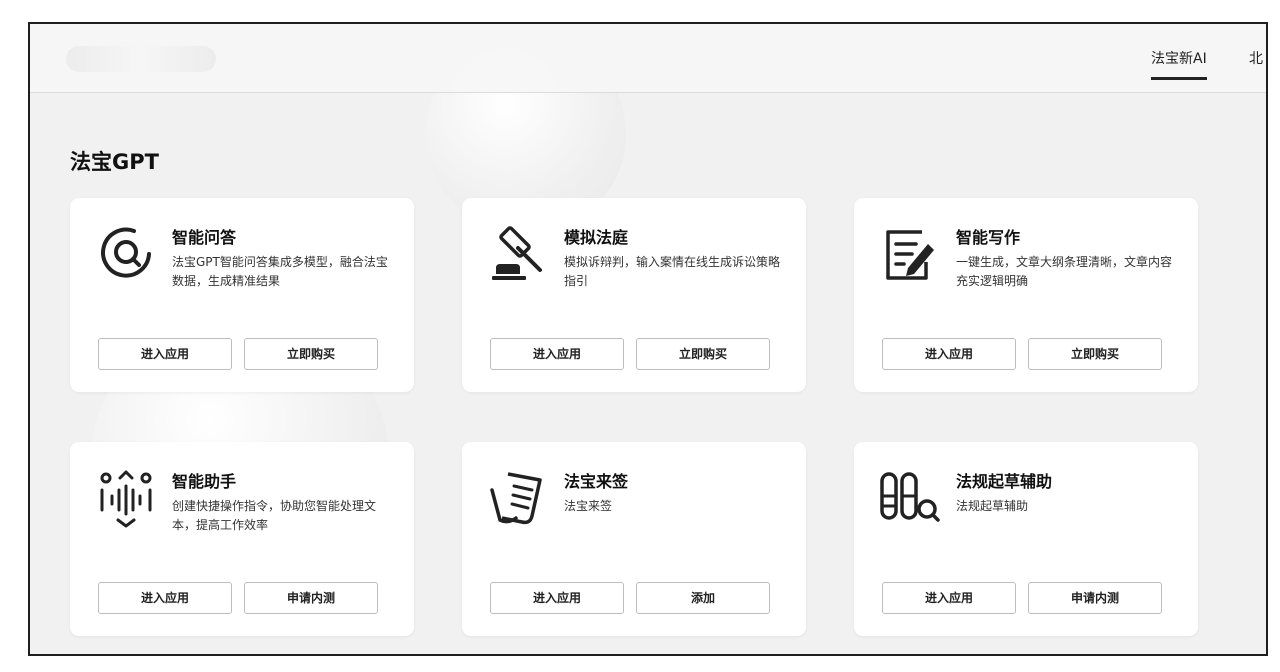 The image size is (1280, 672). What do you see at coordinates (703, 598) in the screenshot?
I see `add-button: 添加` at bounding box center [703, 598].